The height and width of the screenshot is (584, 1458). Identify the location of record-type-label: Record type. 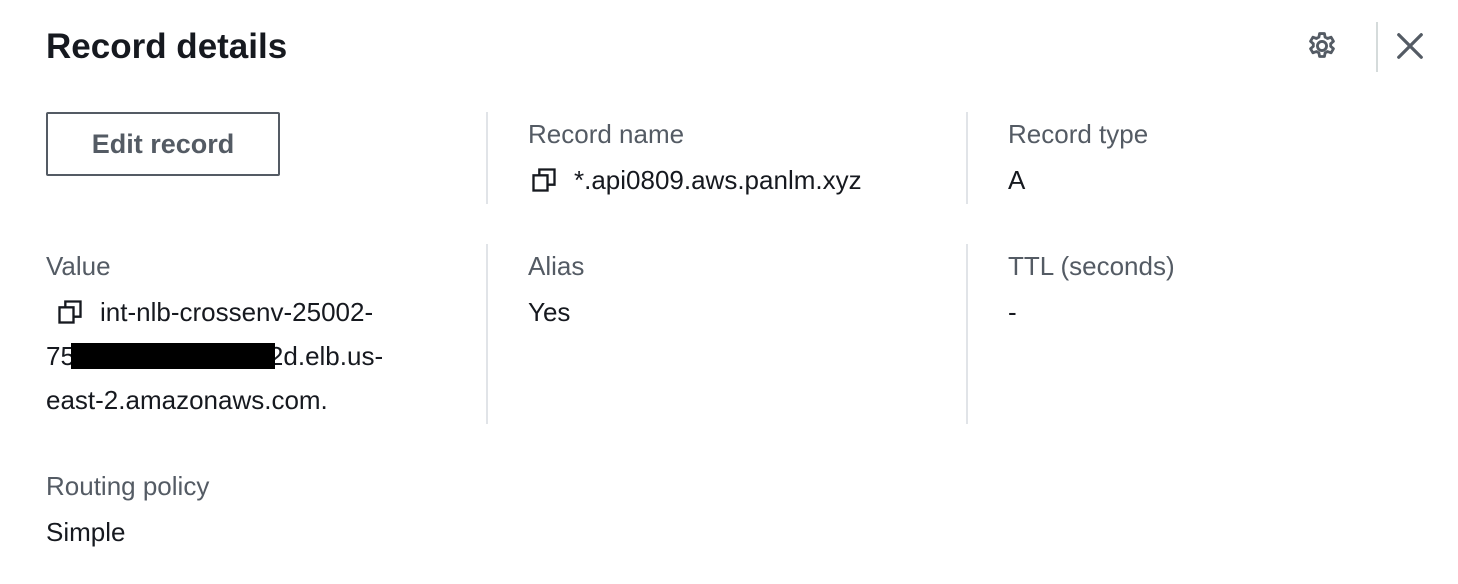
(1078, 134).